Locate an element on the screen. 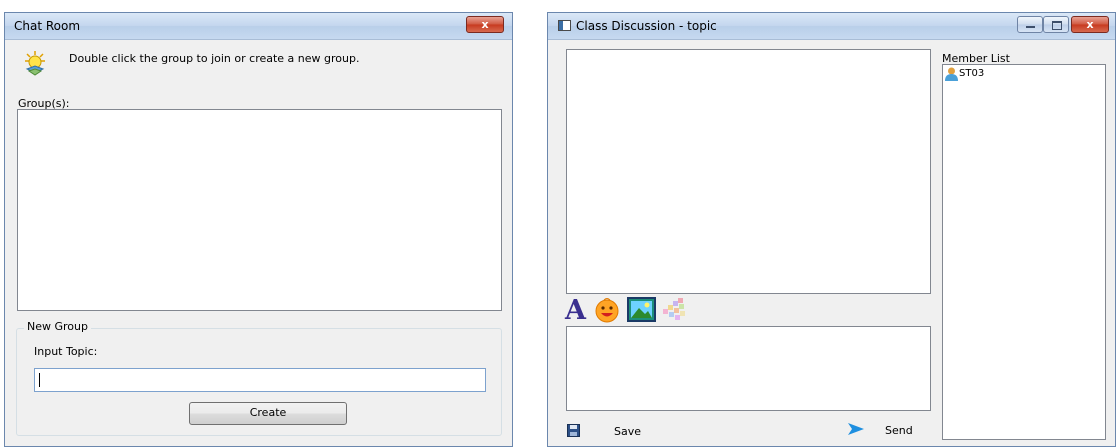 This screenshot has height=447, width=1116. send-arrow-icon is located at coordinates (856, 429).